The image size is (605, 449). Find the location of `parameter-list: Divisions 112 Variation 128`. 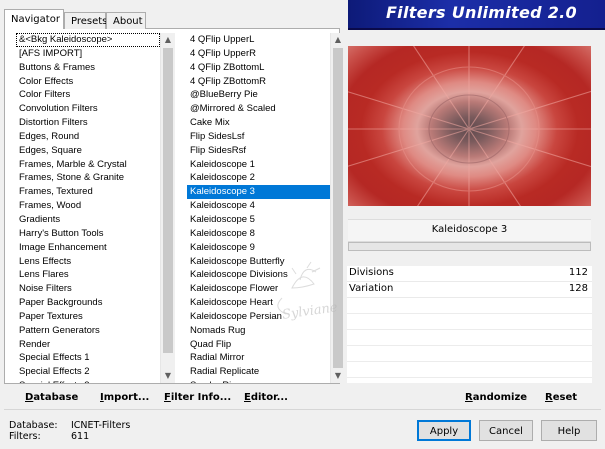

parameter-list: Divisions 112 Variation 128 is located at coordinates (469, 324).